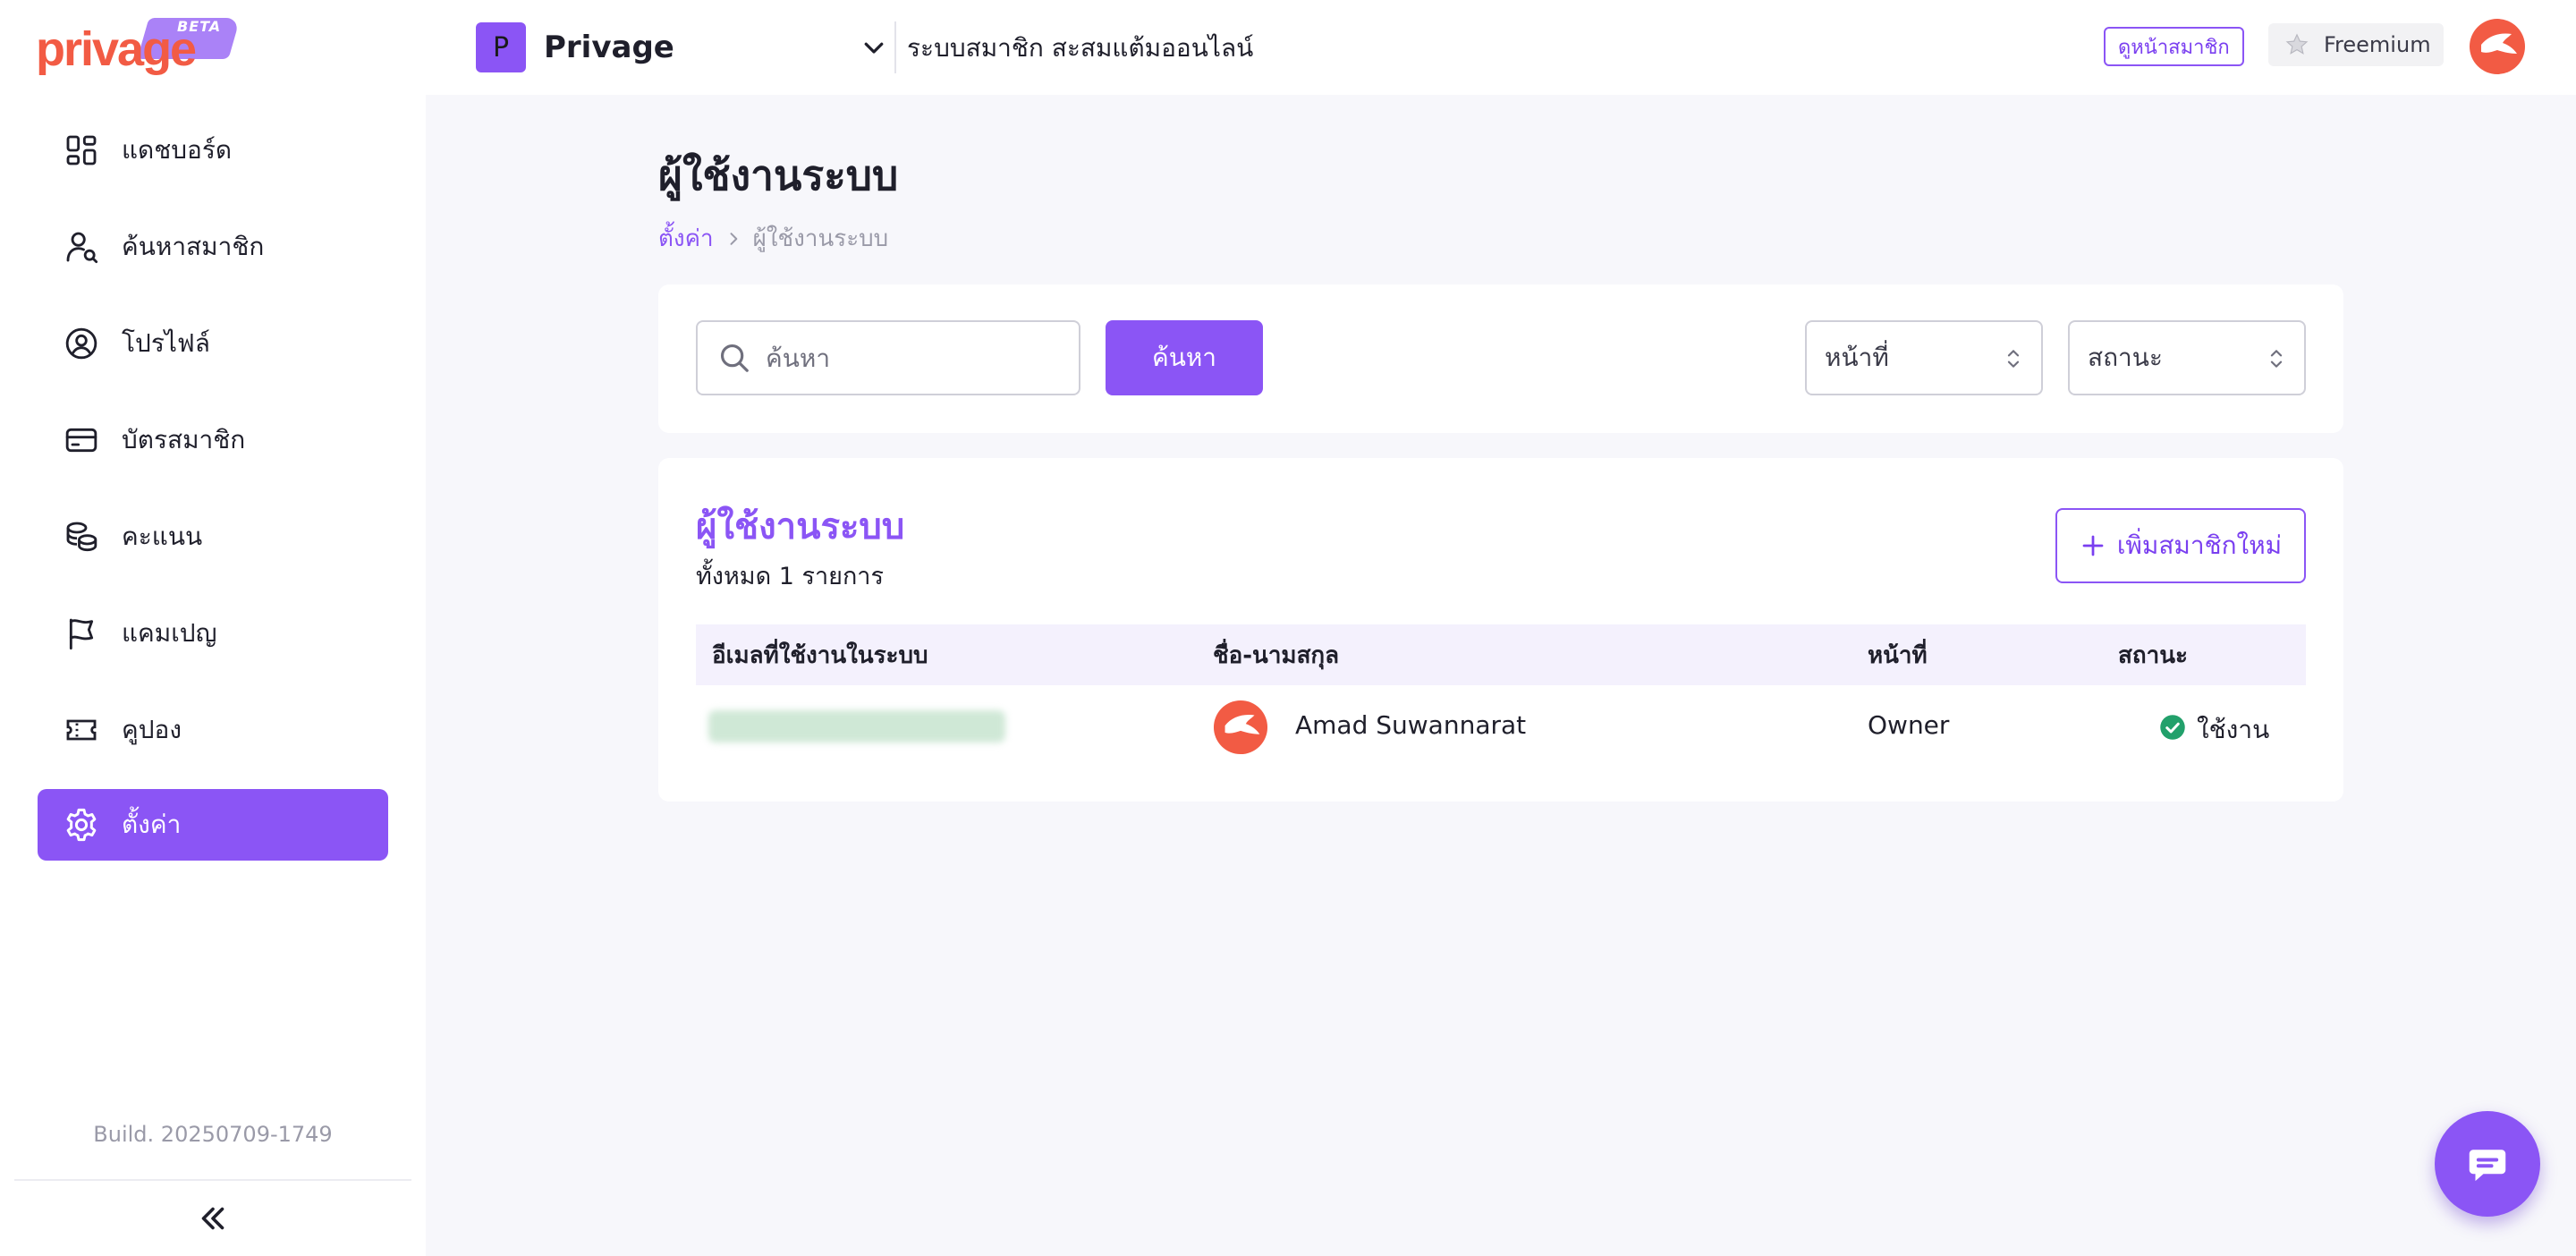  Describe the element at coordinates (856, 726) in the screenshot. I see `email-redacted` at that location.